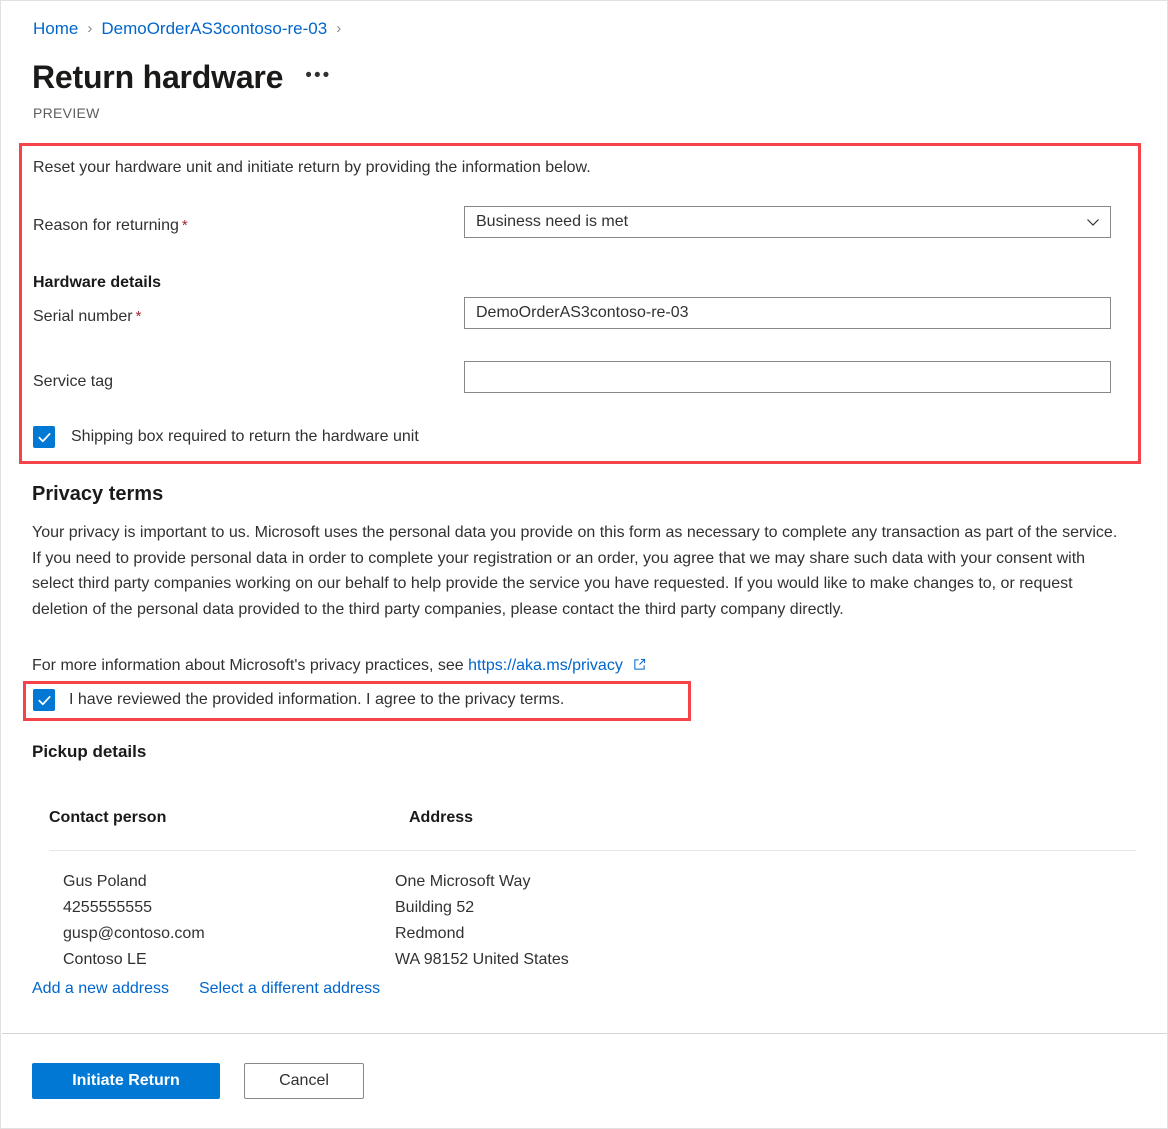  Describe the element at coordinates (639, 667) in the screenshot. I see `external-link-icon` at that location.